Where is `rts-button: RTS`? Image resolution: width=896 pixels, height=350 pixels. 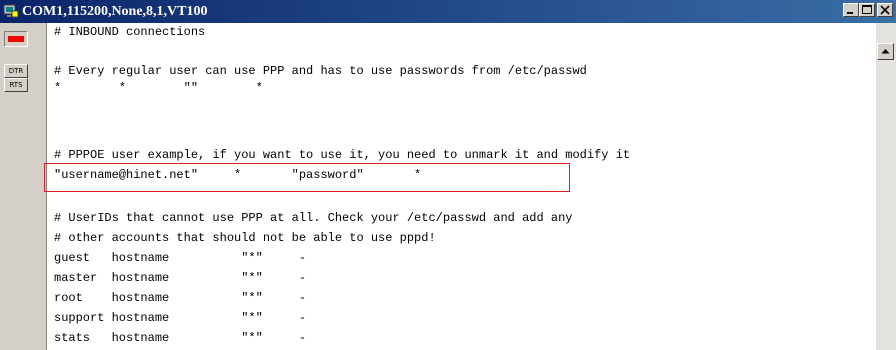
rts-button: RTS is located at coordinates (16, 85).